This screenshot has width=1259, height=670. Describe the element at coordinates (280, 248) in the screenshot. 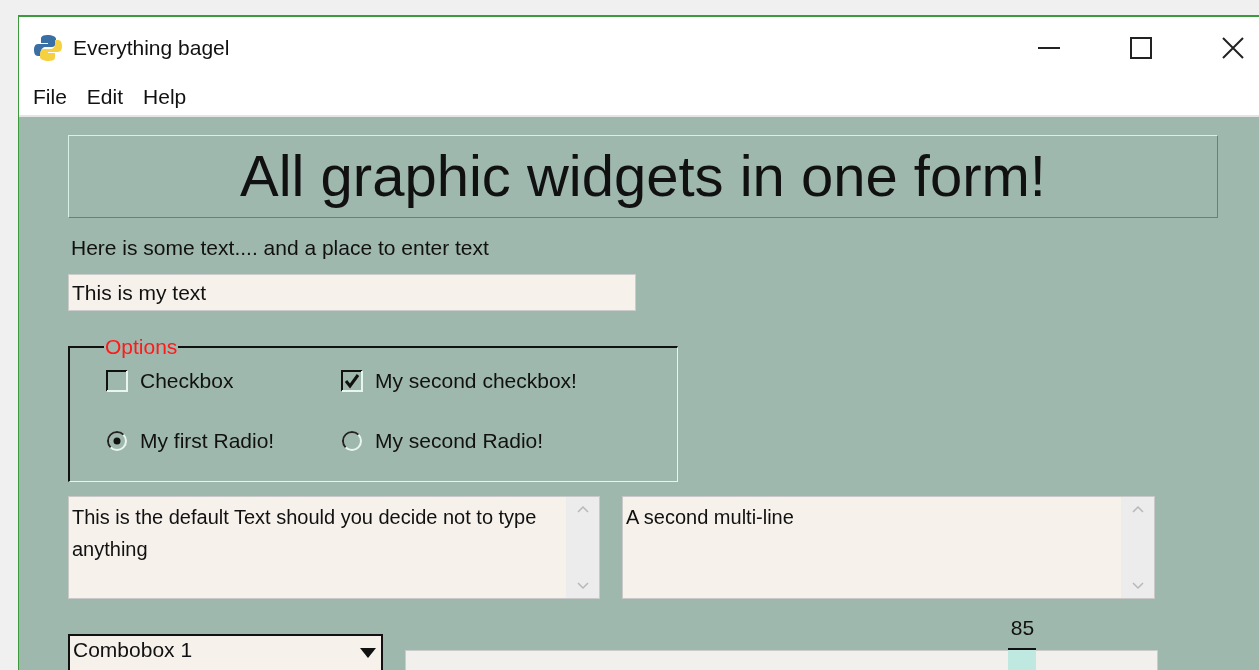

I see `prompt-label: Here is some text.... and a place to enter text` at that location.